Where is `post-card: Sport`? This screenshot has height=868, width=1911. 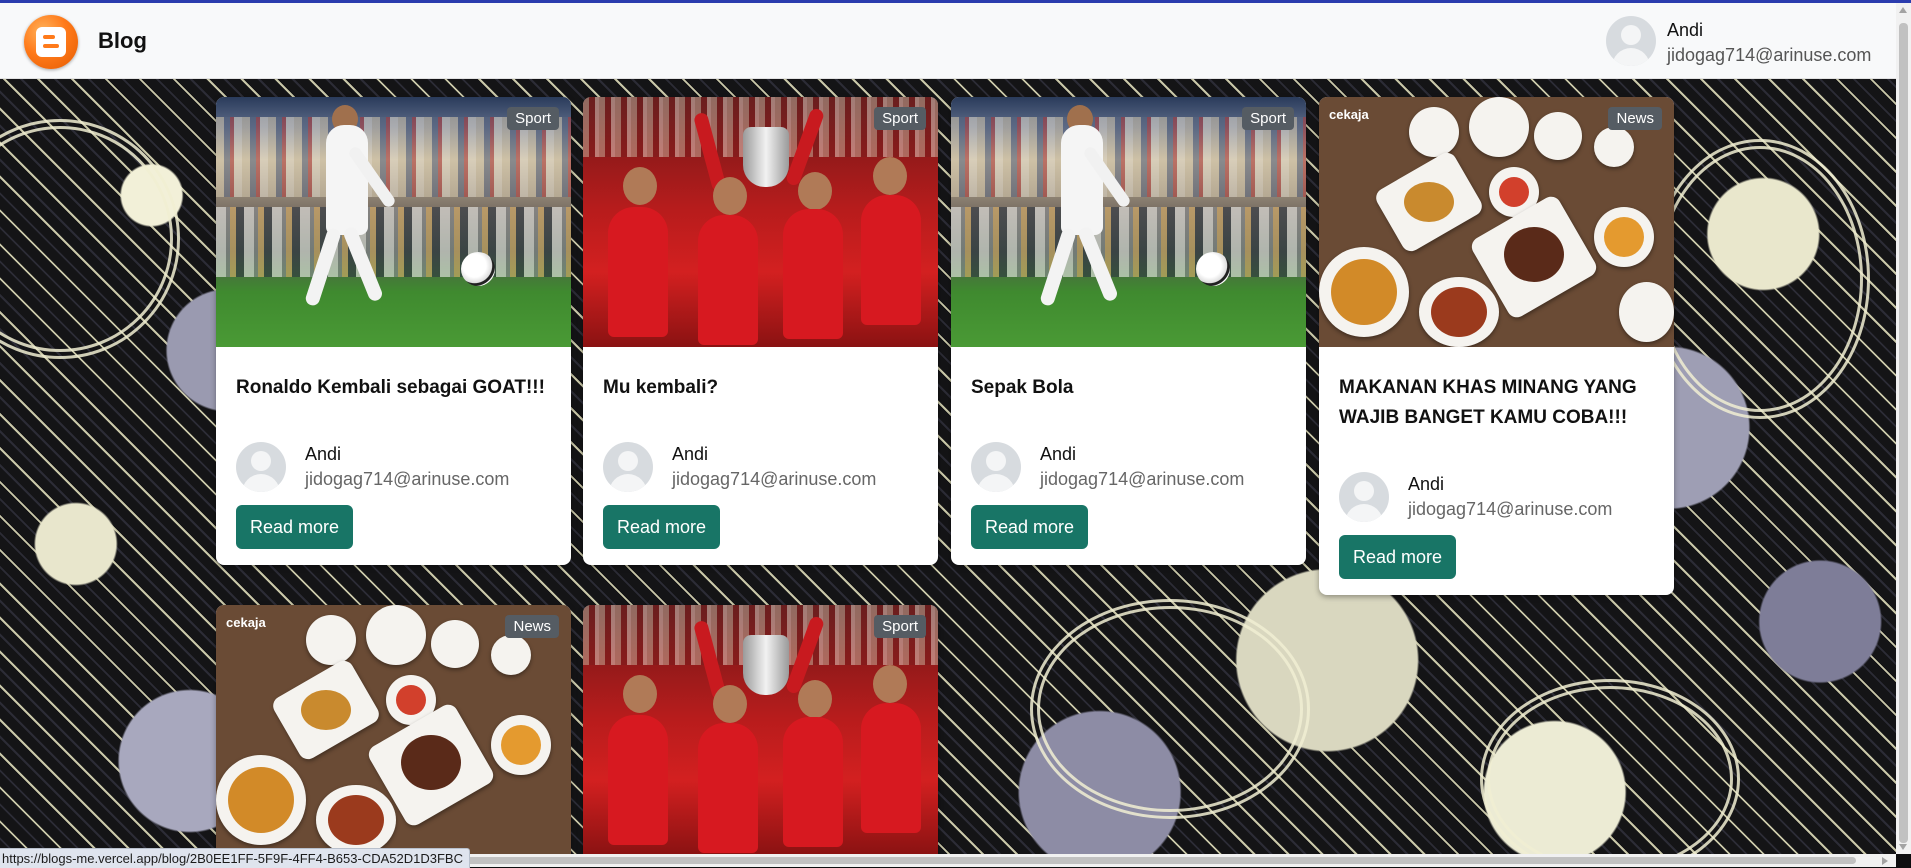 post-card: Sport is located at coordinates (760, 729).